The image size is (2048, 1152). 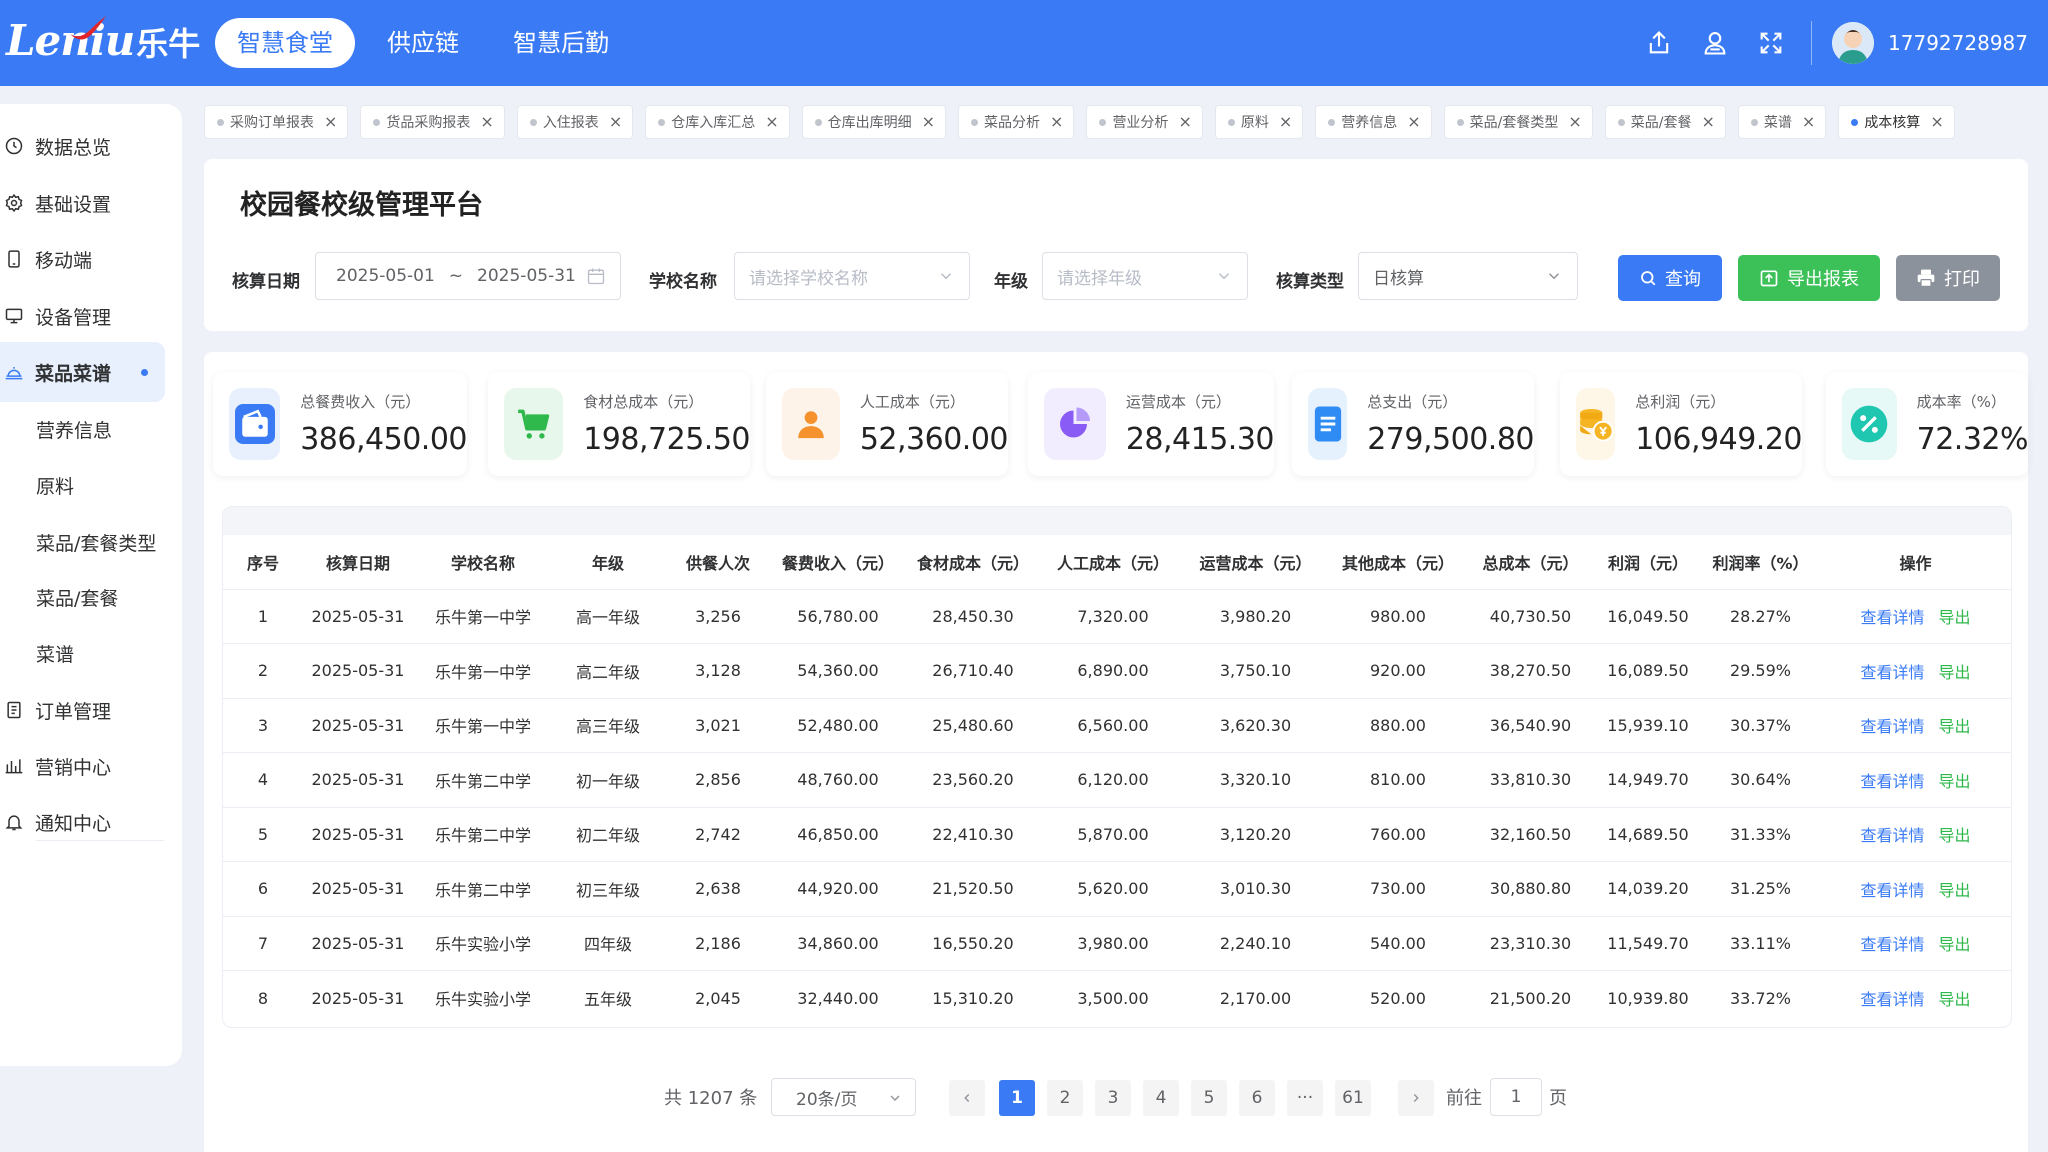 What do you see at coordinates (91, 485) in the screenshot?
I see `sidebar-item: 原料` at bounding box center [91, 485].